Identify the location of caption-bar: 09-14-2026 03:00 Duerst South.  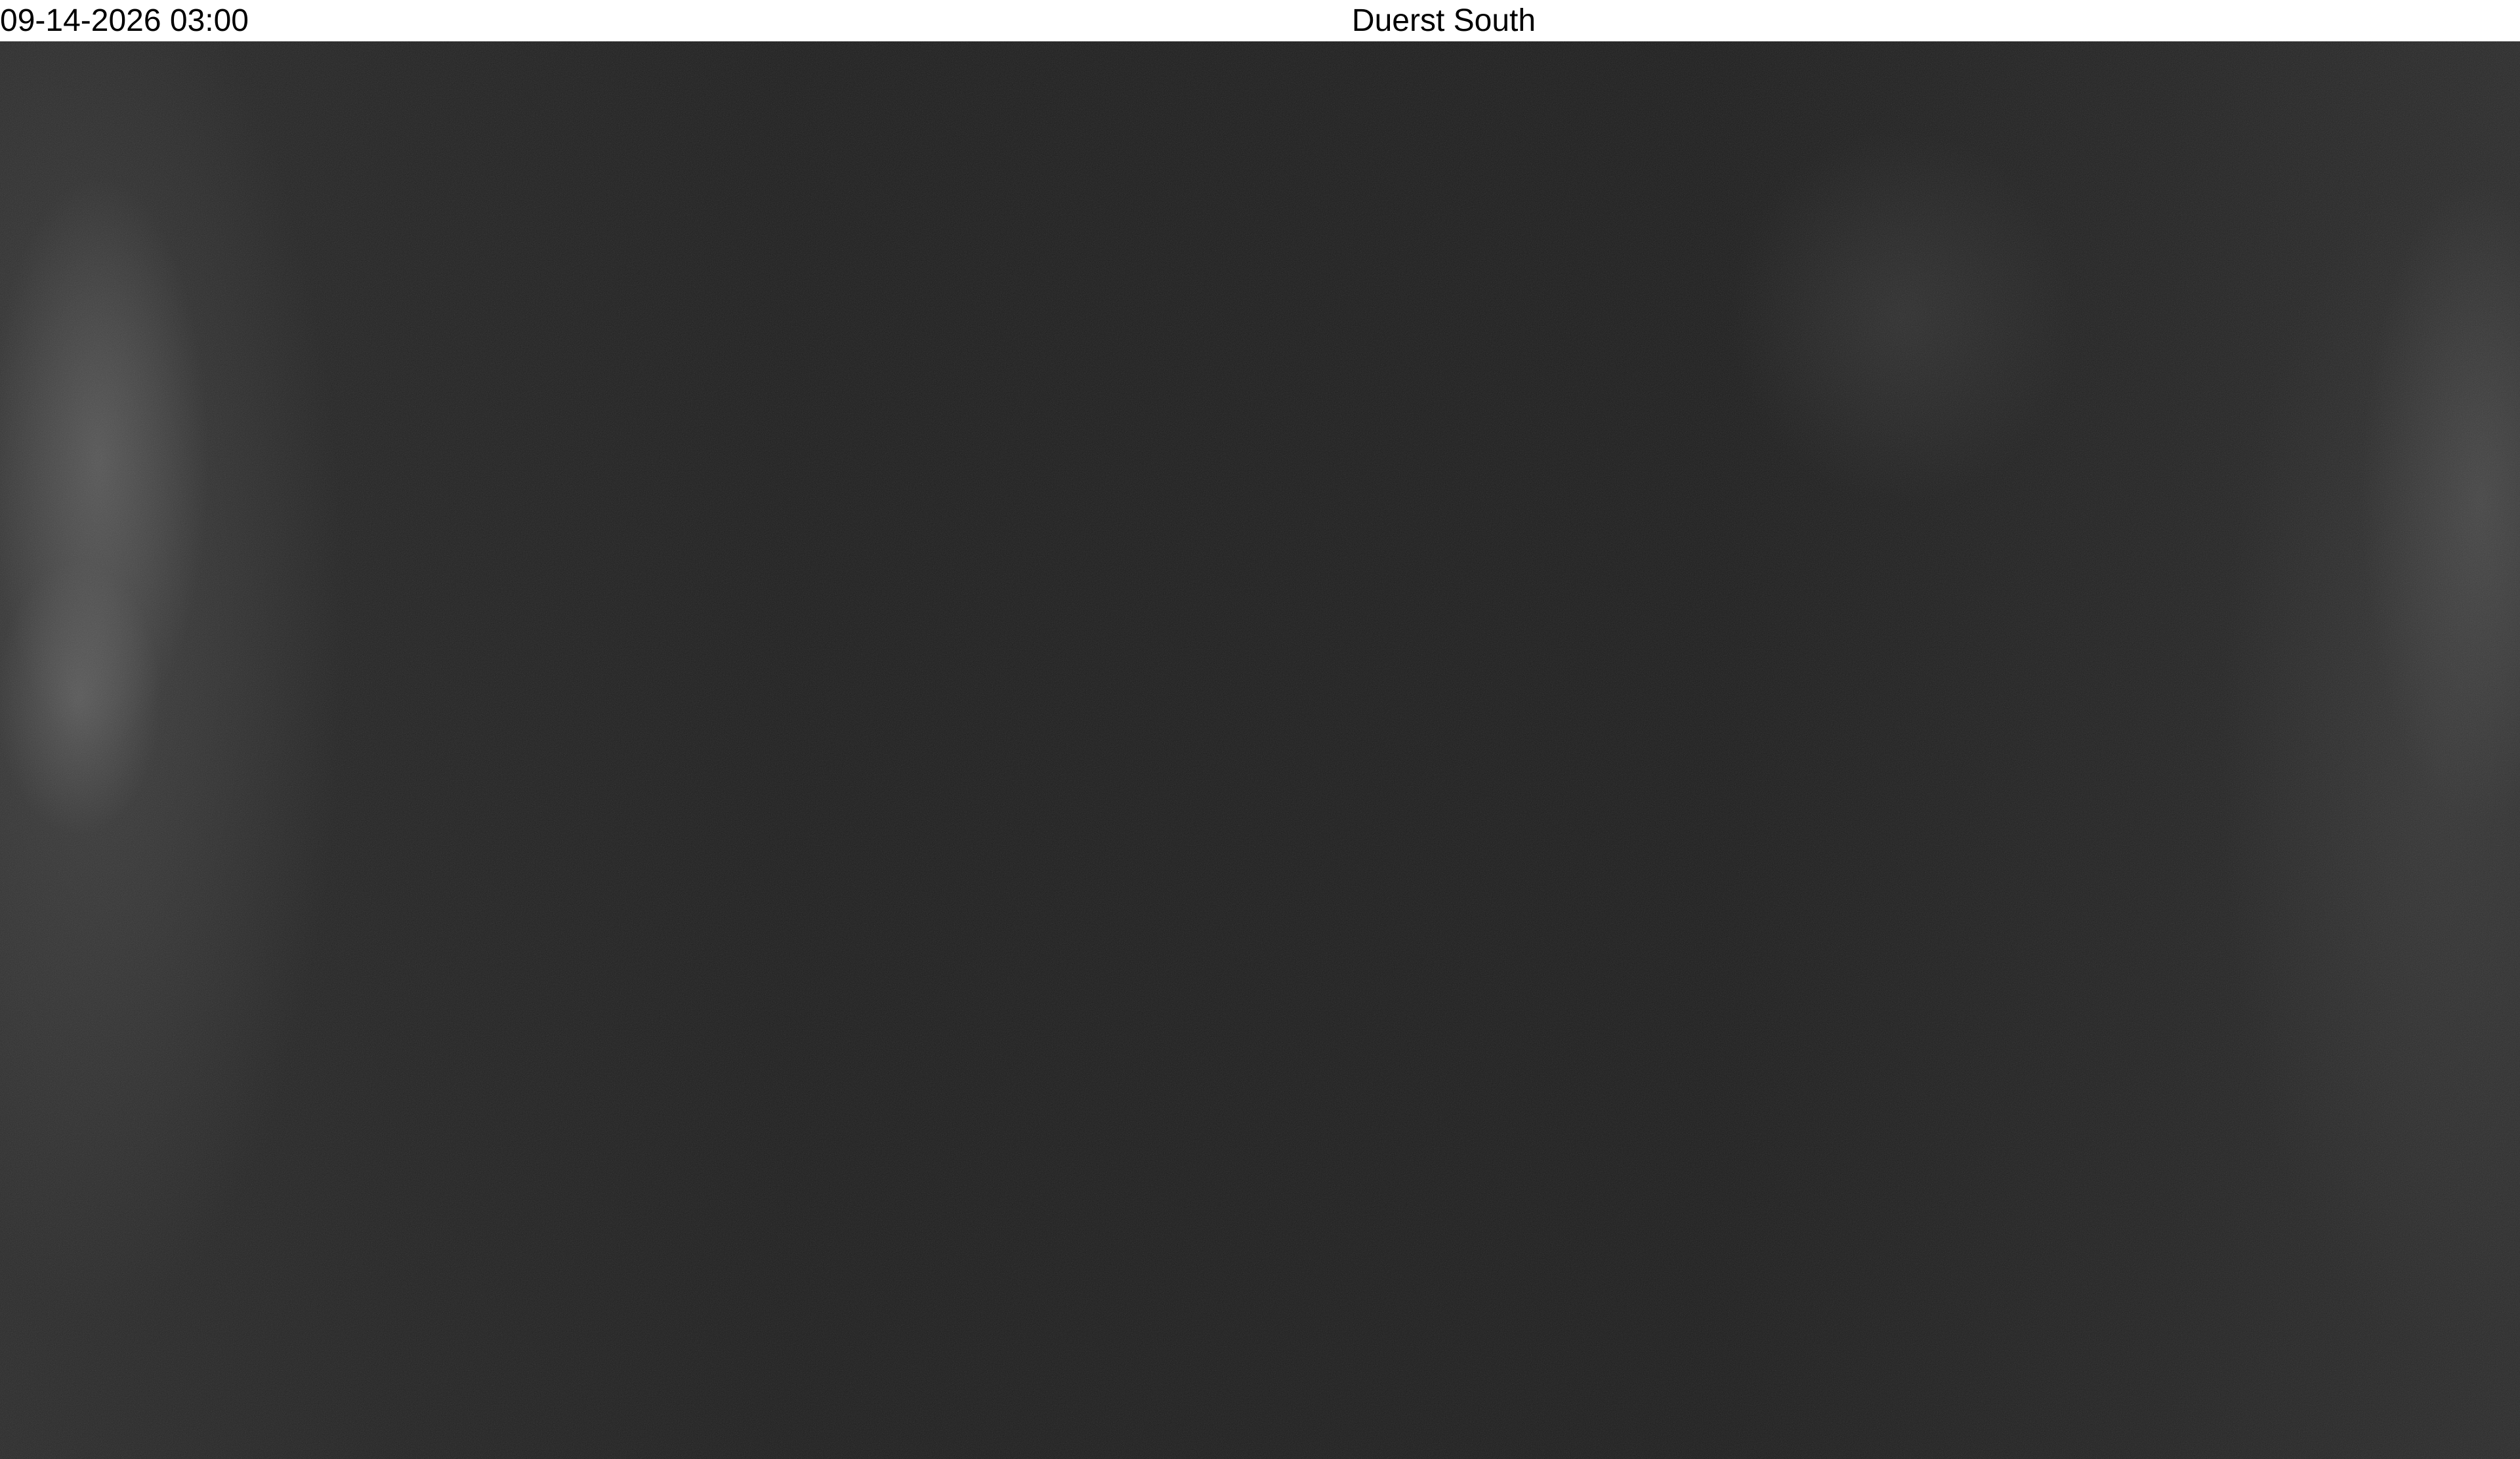
(1260, 20).